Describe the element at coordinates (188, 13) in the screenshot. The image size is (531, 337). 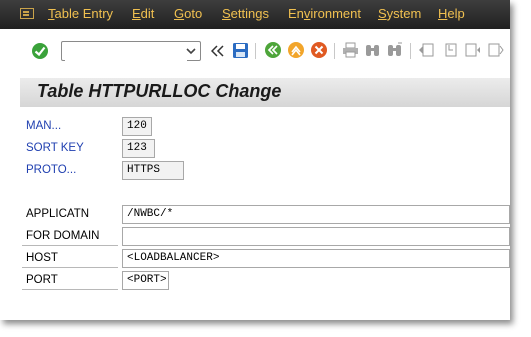
I see `menu-goto: Goto` at that location.